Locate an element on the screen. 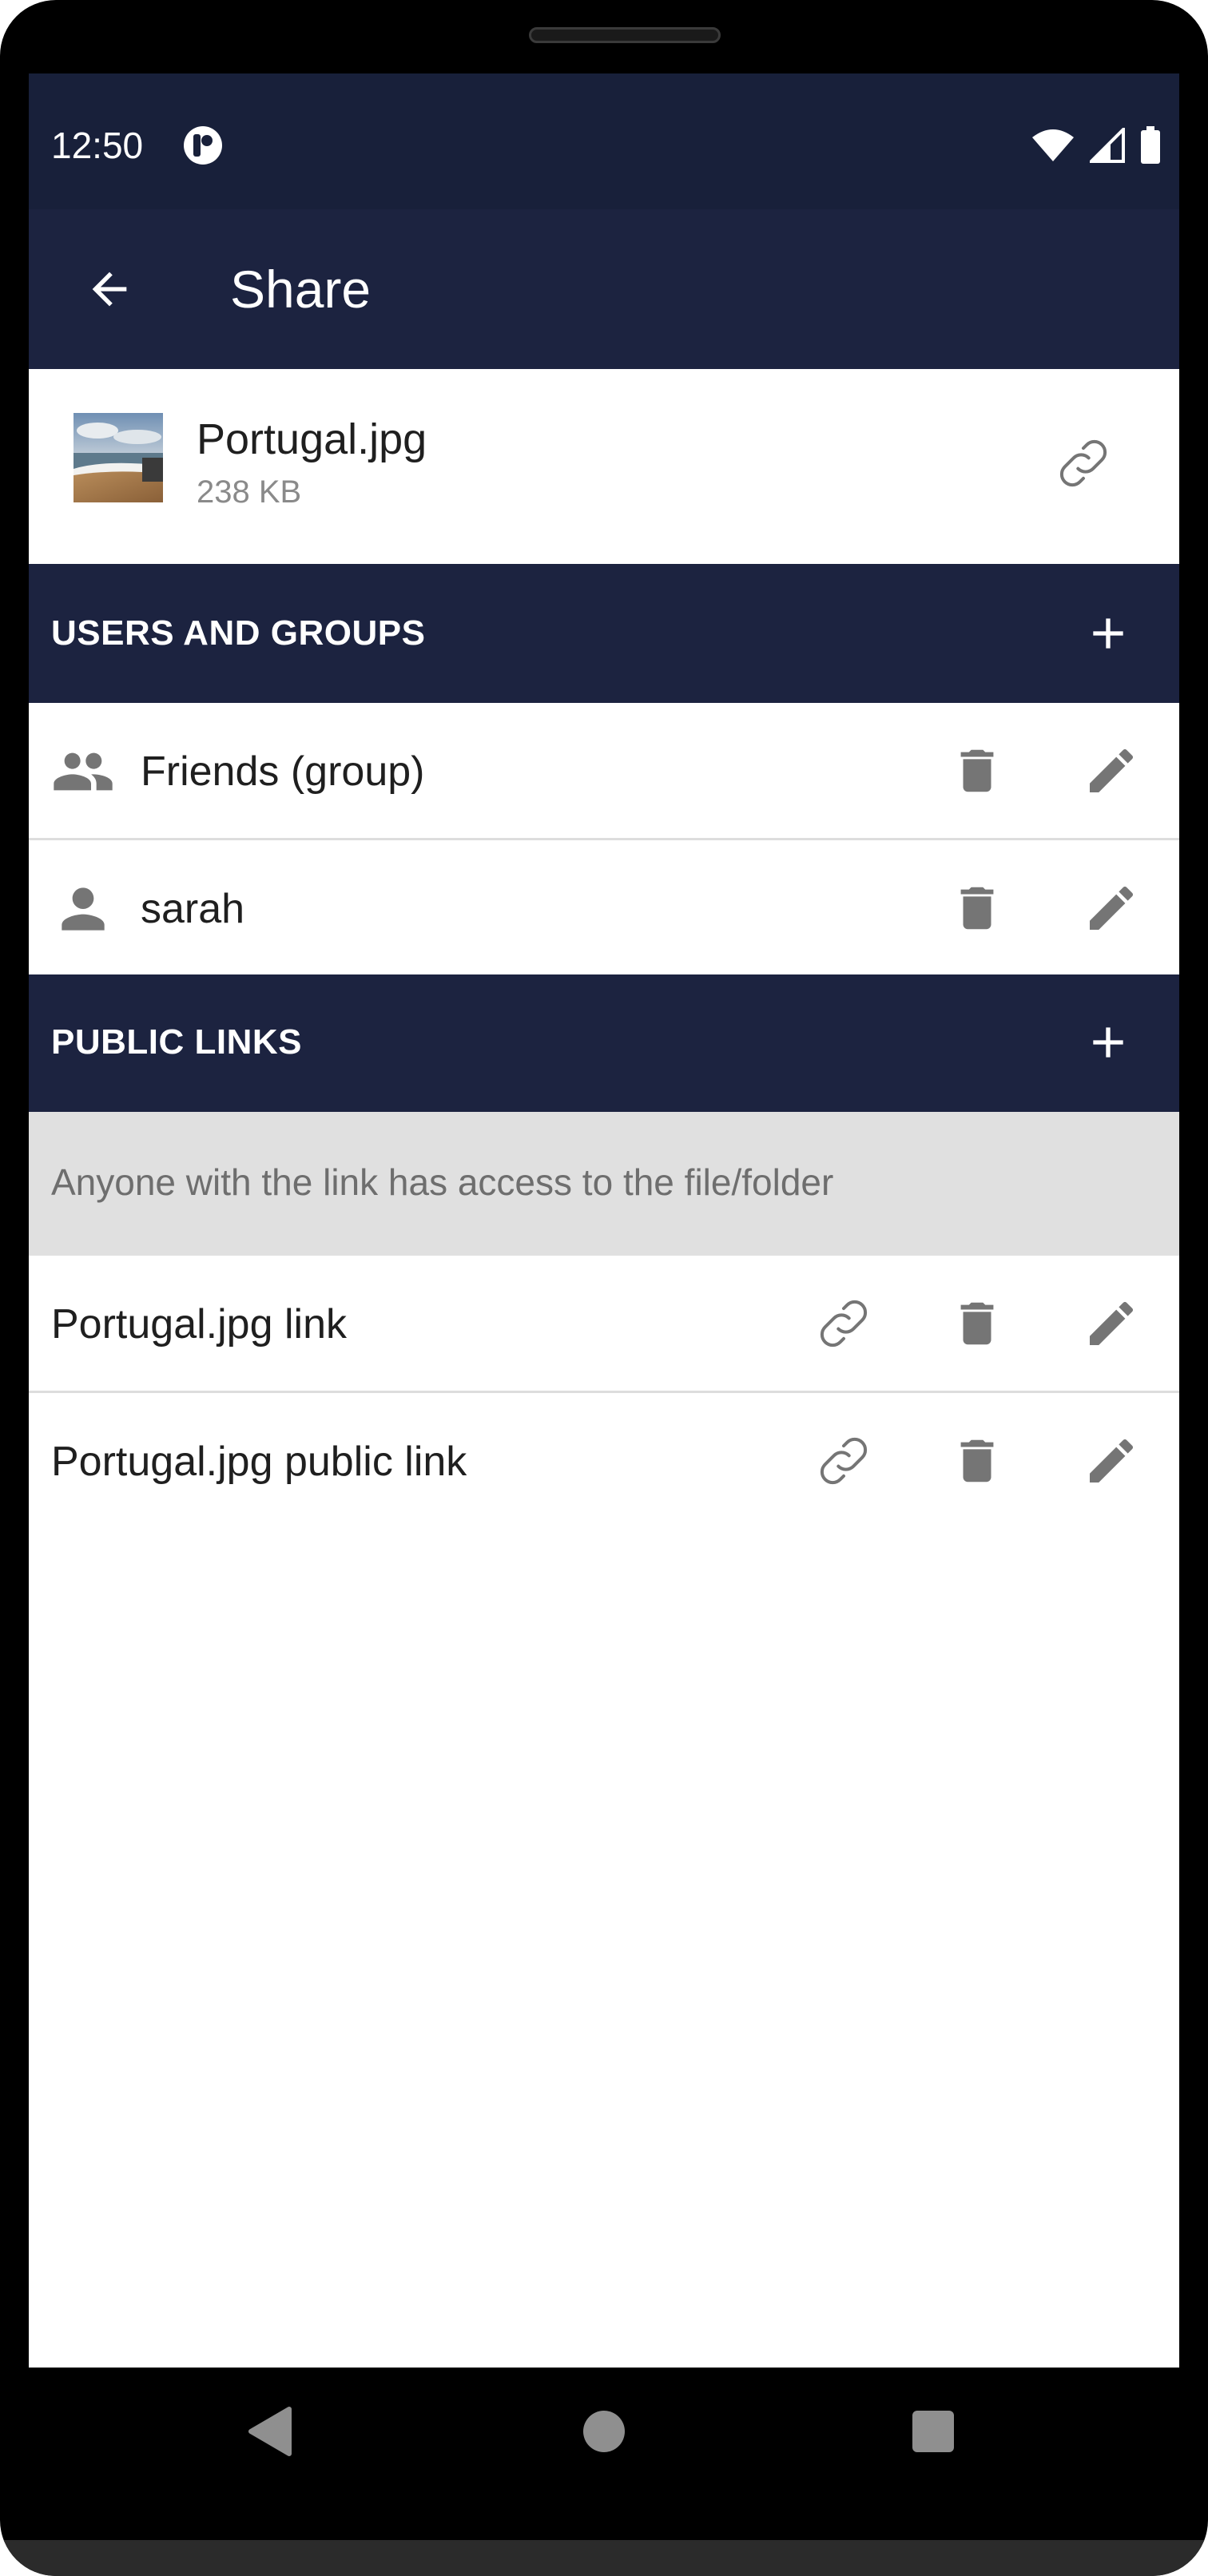  page-title: Share is located at coordinates (301, 289).